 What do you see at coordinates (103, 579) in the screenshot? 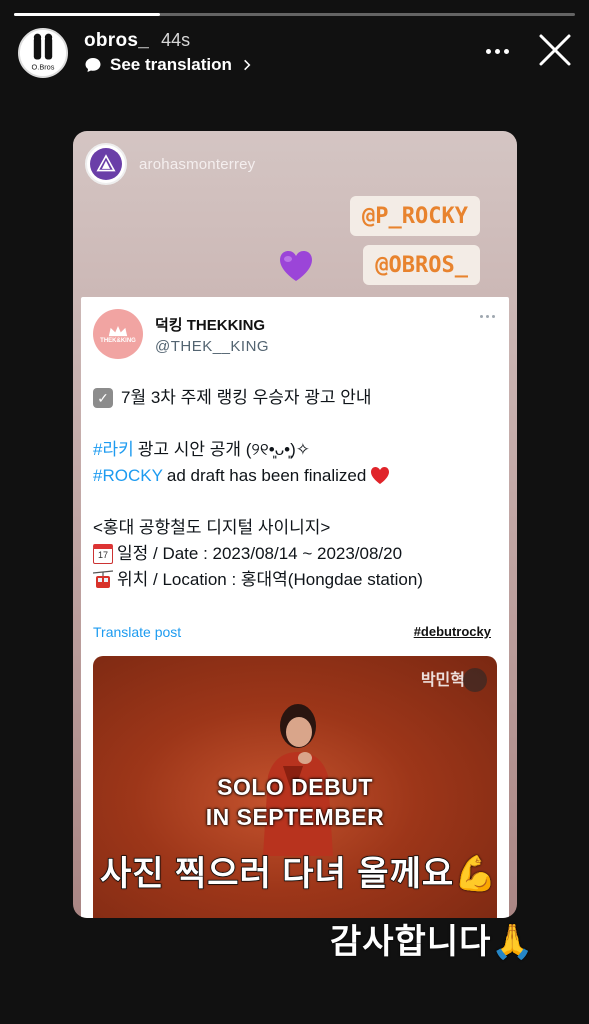
I see `aerial-tramway-icon` at bounding box center [103, 579].